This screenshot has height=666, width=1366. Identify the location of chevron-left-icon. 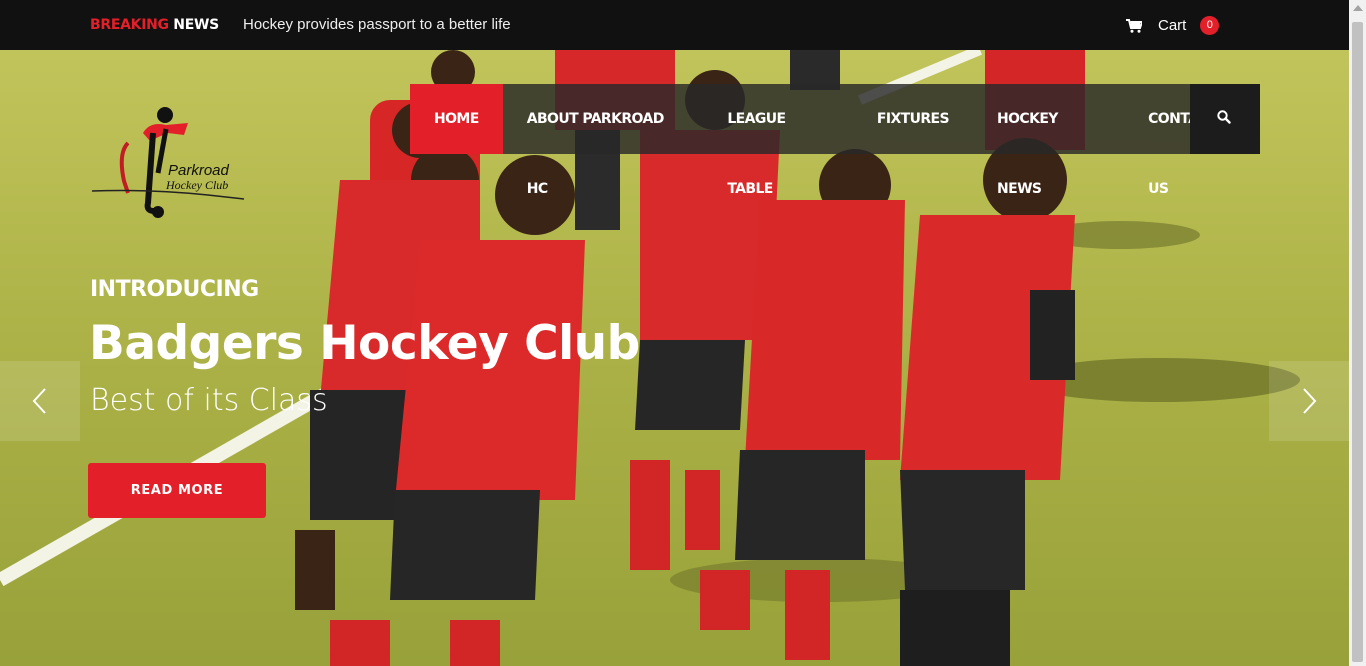
(39, 401).